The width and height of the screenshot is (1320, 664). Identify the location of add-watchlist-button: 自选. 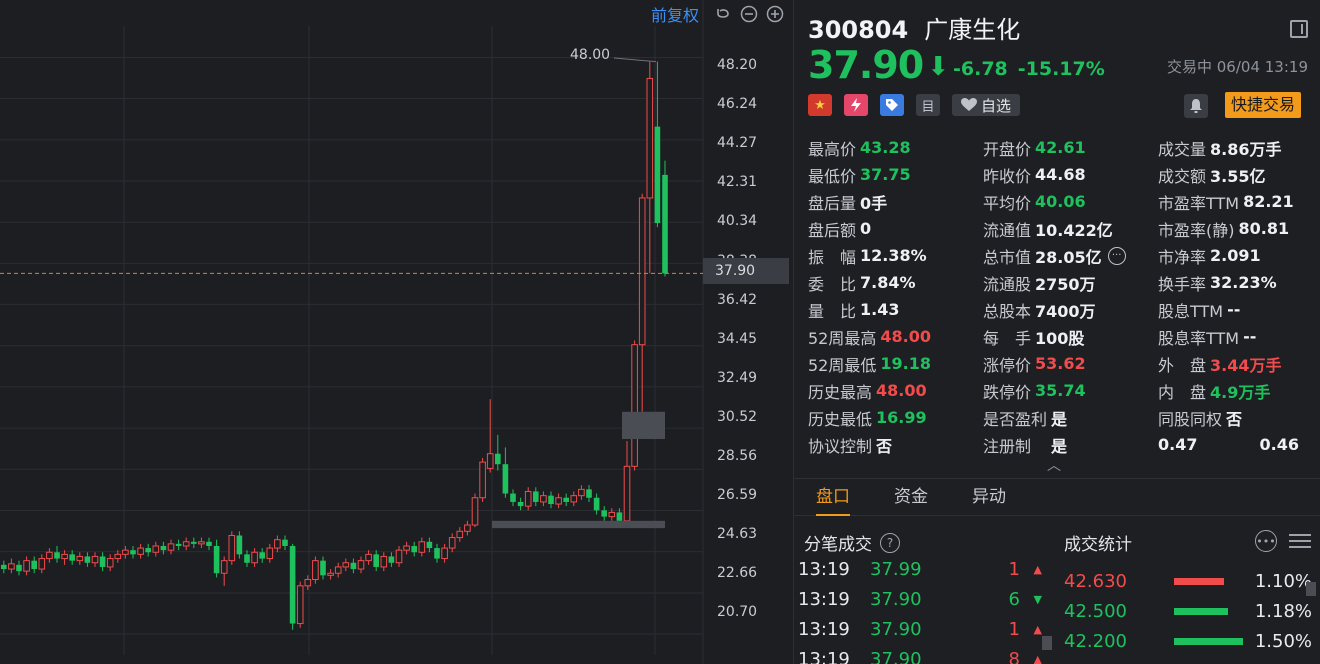
(986, 105).